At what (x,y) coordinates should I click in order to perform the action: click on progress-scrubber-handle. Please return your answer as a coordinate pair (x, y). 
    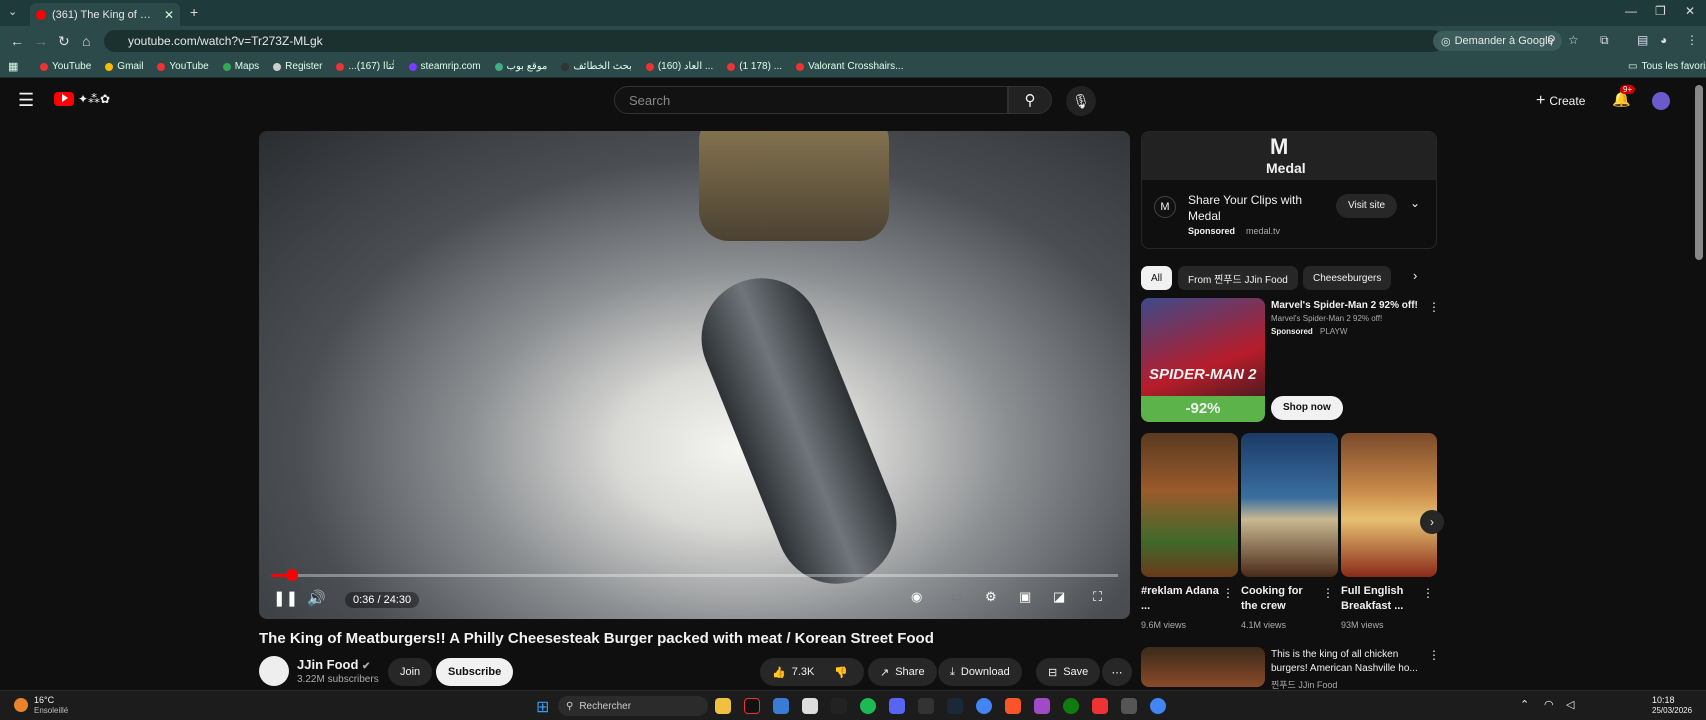
    Looking at the image, I should click on (292, 575).